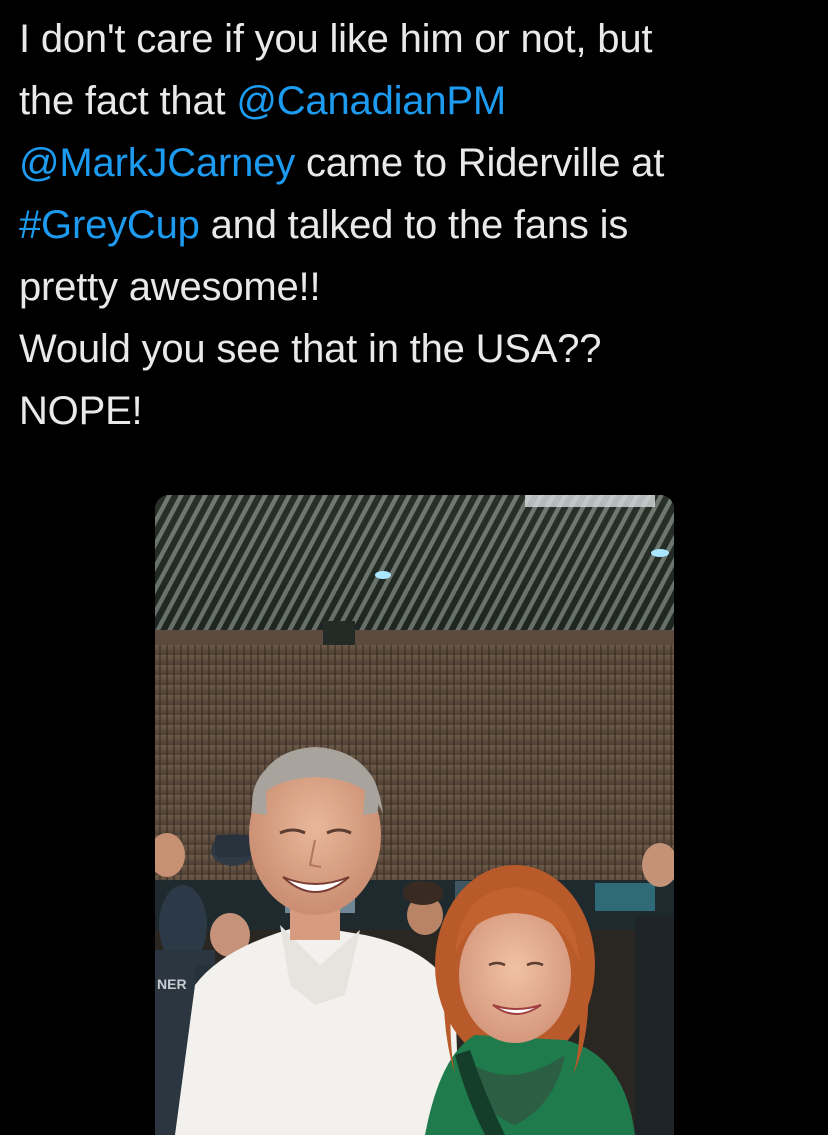 The image size is (828, 1135). What do you see at coordinates (128, 101) in the screenshot?
I see `tweet-text-segment: the fact that` at bounding box center [128, 101].